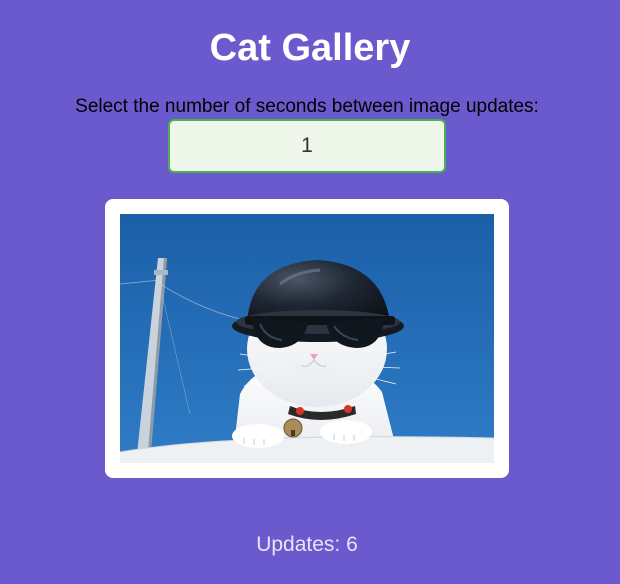 The image size is (620, 584). What do you see at coordinates (307, 146) in the screenshot?
I see `seconds-input` at bounding box center [307, 146].